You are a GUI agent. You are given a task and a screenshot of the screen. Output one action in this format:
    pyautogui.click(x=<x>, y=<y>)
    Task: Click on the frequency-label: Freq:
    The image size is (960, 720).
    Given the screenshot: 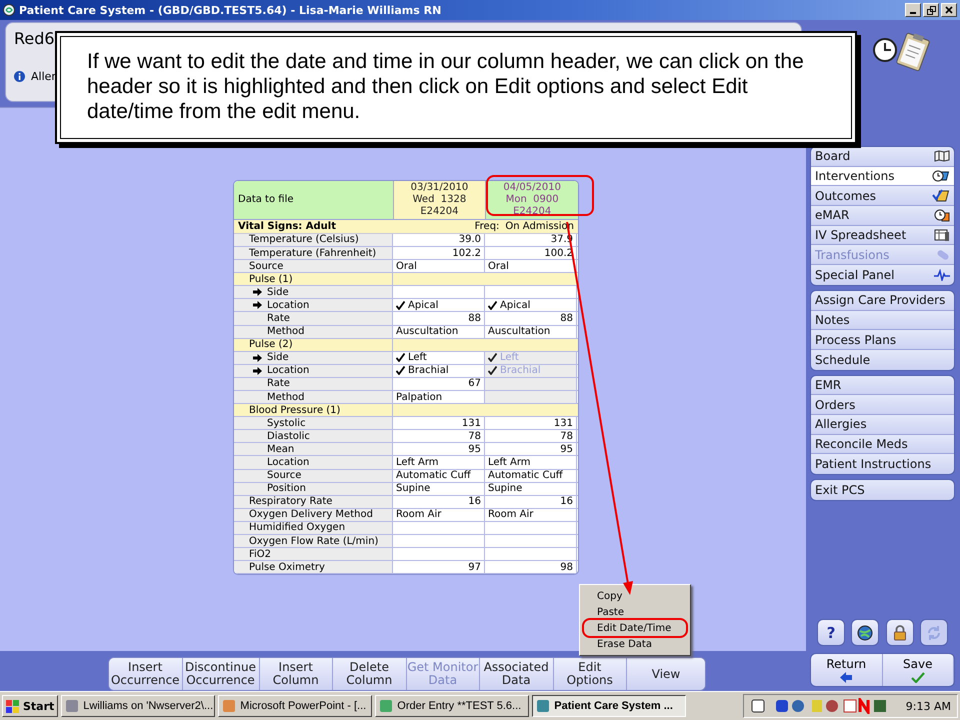 What is the action you would take?
    pyautogui.click(x=487, y=226)
    